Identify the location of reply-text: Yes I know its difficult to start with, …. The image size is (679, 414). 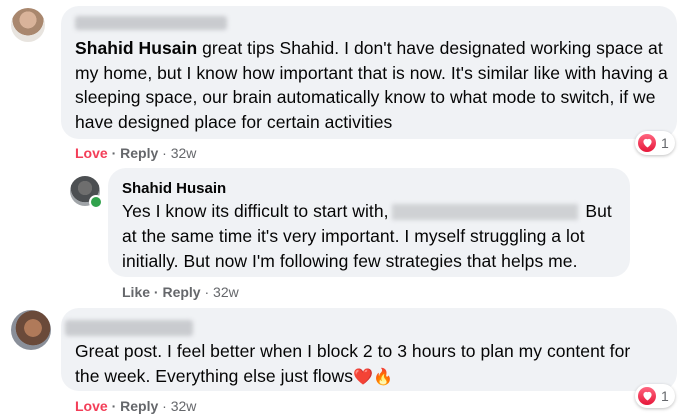
(367, 236).